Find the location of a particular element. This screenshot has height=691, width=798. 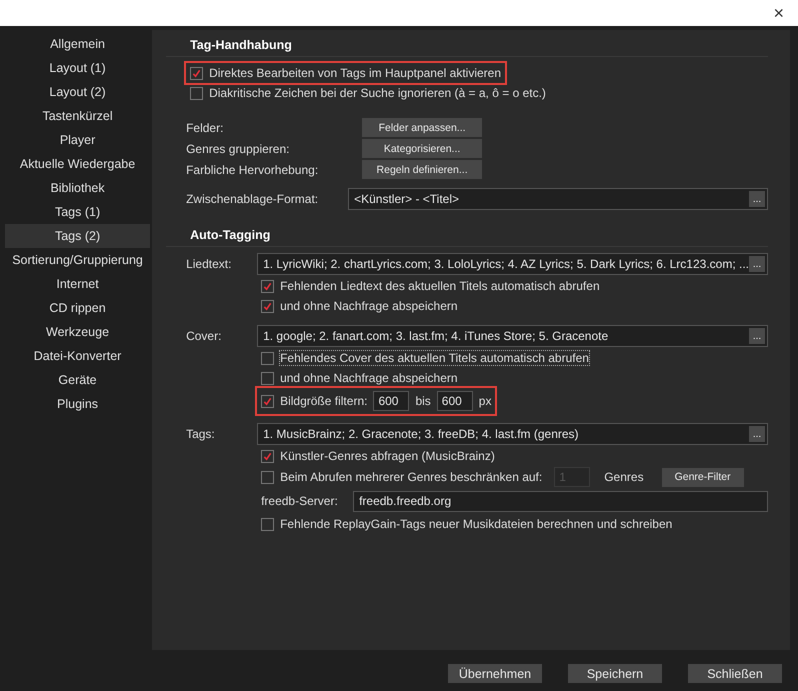

dialog-button: Schließen is located at coordinates (735, 673).